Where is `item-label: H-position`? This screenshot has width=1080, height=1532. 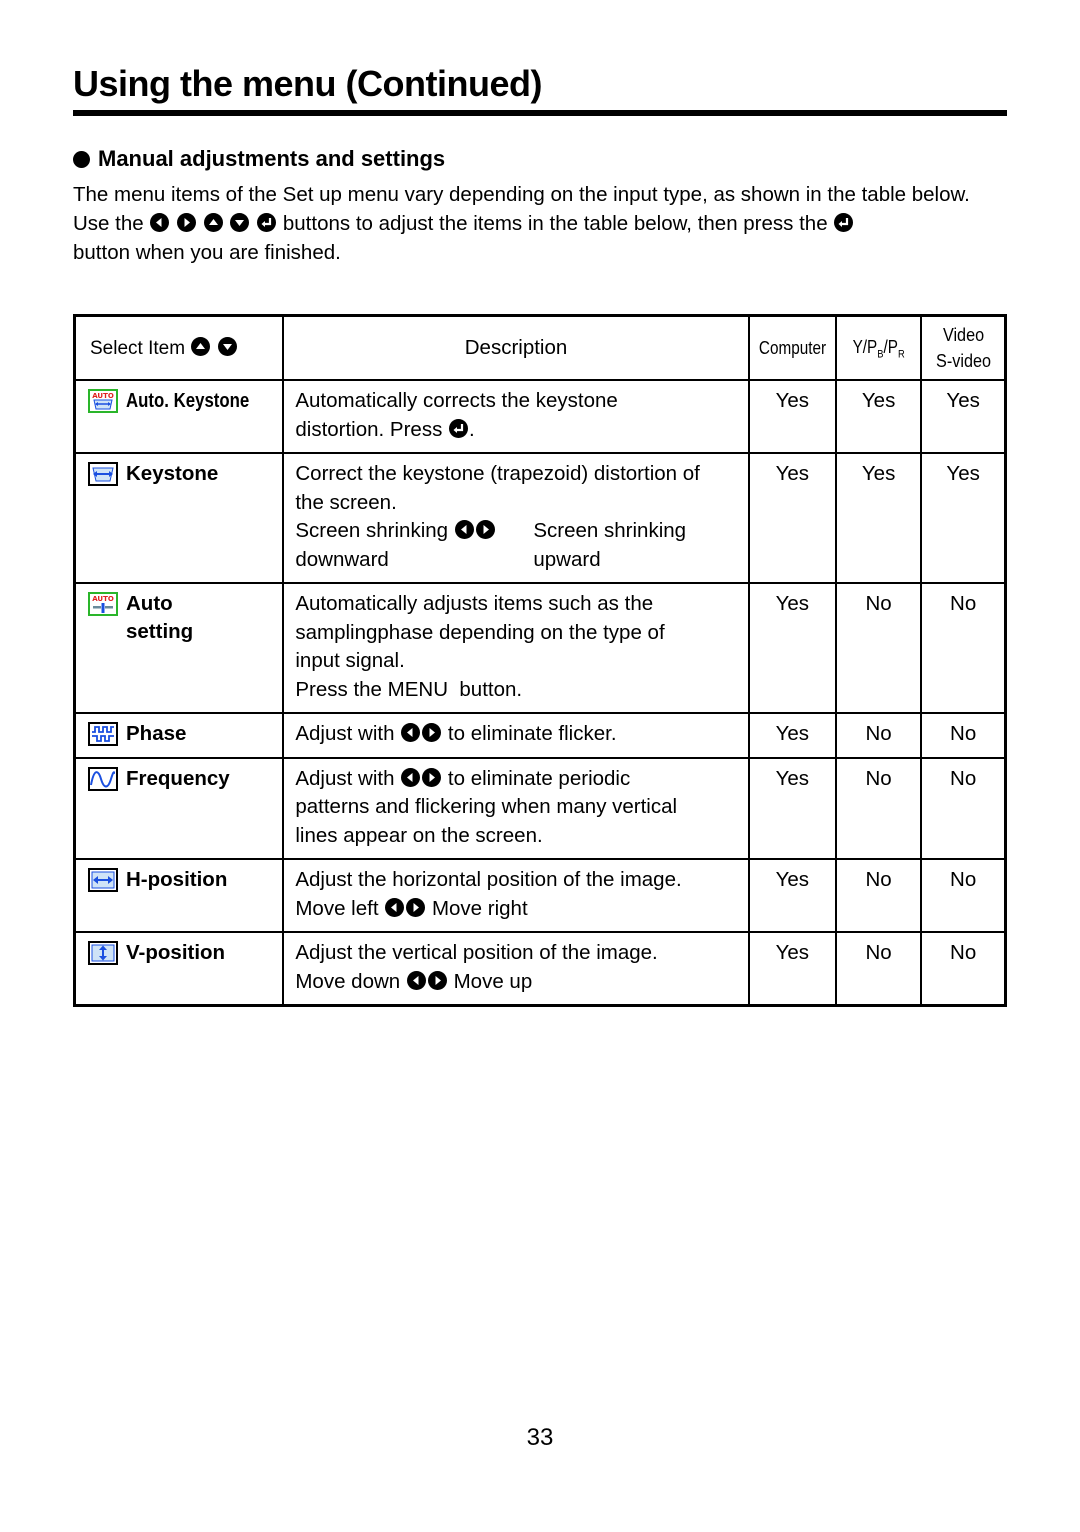
item-label: H-position is located at coordinates (177, 879).